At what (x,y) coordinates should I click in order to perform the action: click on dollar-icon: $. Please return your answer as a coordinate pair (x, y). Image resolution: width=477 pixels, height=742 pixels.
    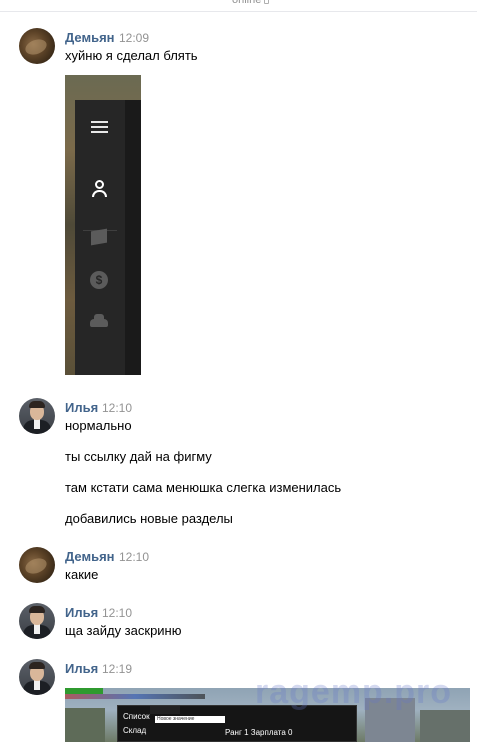
    Looking at the image, I should click on (99, 280).